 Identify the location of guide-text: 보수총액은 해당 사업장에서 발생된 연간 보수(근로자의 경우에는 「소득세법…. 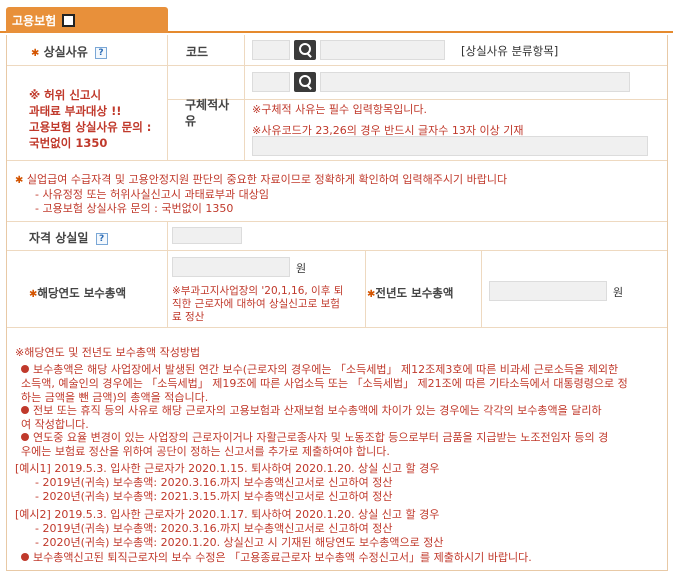
(326, 369).